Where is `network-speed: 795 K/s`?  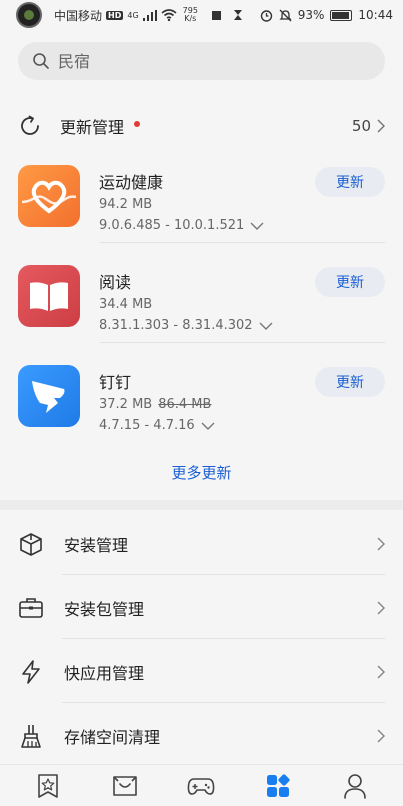 network-speed: 795 K/s is located at coordinates (190, 15).